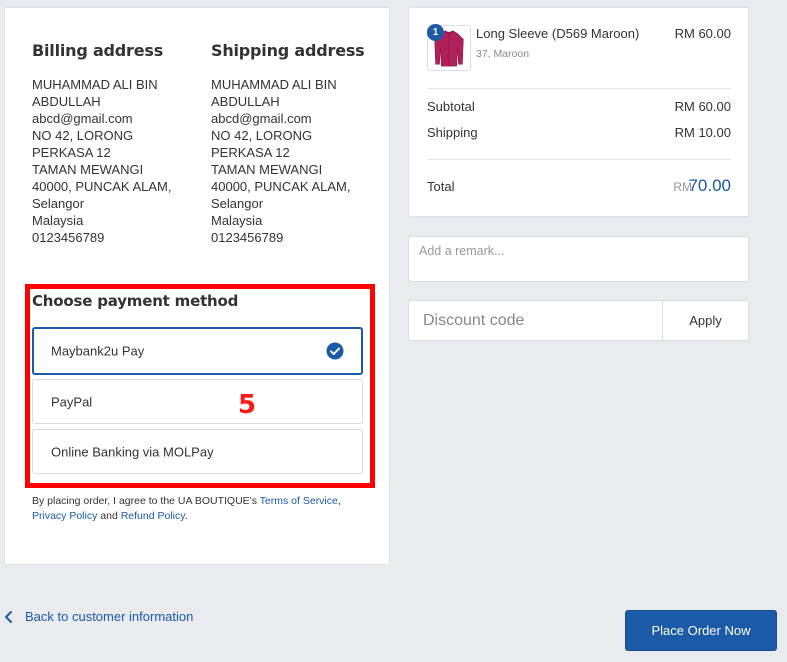 The height and width of the screenshot is (662, 787). I want to click on discount-code-input, so click(536, 320).